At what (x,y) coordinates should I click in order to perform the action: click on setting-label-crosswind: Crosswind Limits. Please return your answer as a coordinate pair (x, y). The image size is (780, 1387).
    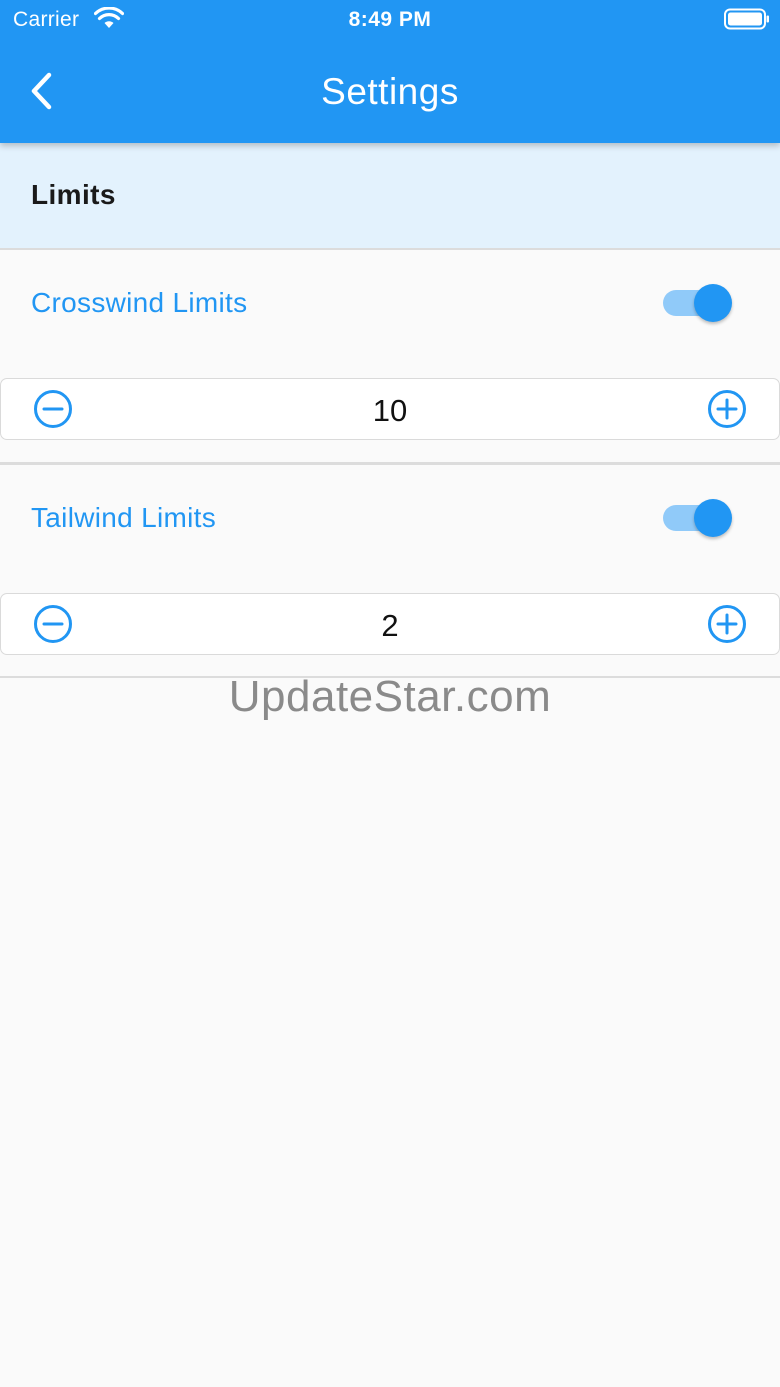
    Looking at the image, I should click on (139, 302).